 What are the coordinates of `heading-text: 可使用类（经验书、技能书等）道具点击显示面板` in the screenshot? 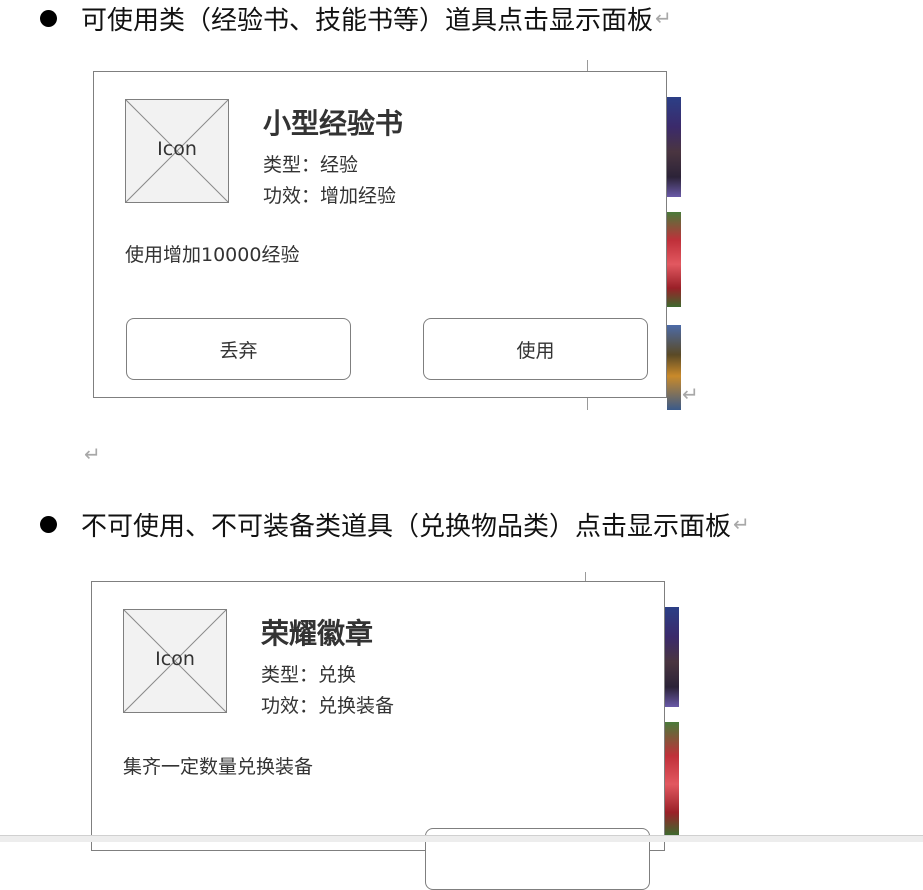 It's located at (367, 20).